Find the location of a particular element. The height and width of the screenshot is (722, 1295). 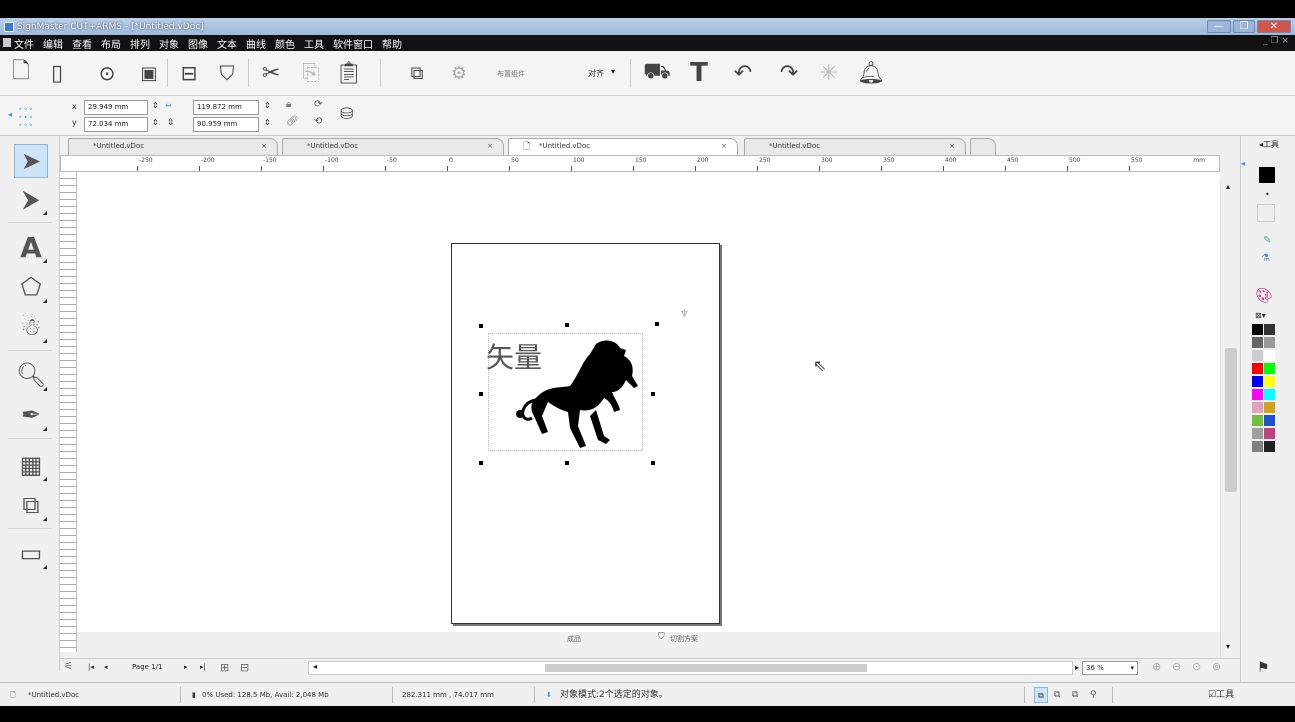

restore-button: ❐ is located at coordinates (1244, 26).